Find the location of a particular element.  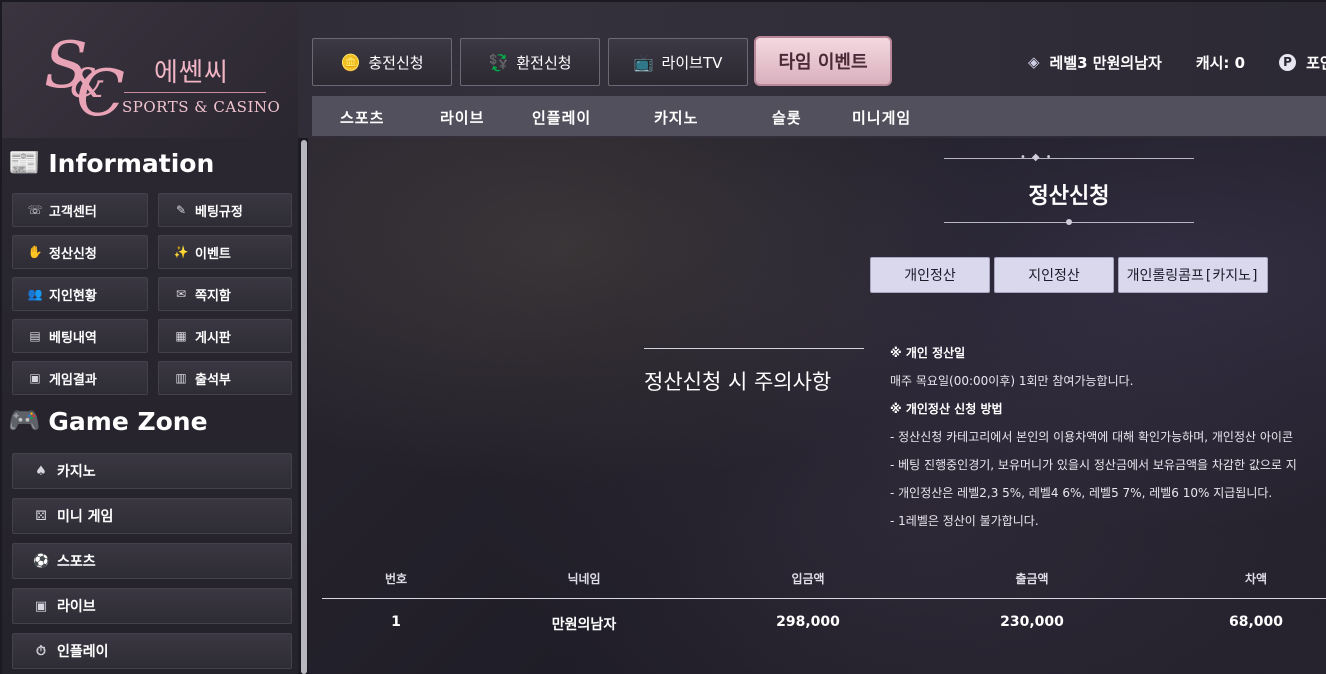

sidebar-item-event: ✨ 이벤트 is located at coordinates (225, 252).